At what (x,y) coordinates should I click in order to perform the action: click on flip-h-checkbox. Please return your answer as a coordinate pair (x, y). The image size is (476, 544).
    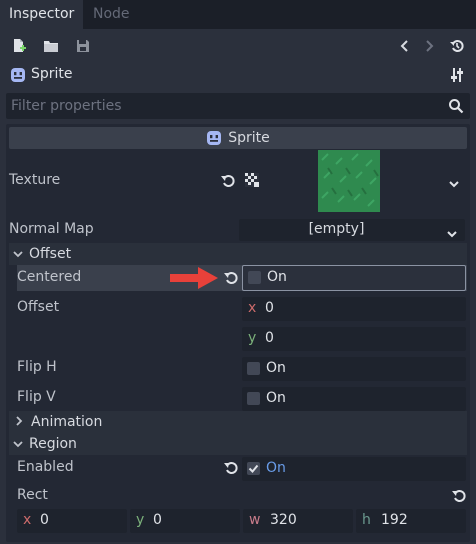
    Looking at the image, I should click on (253, 368).